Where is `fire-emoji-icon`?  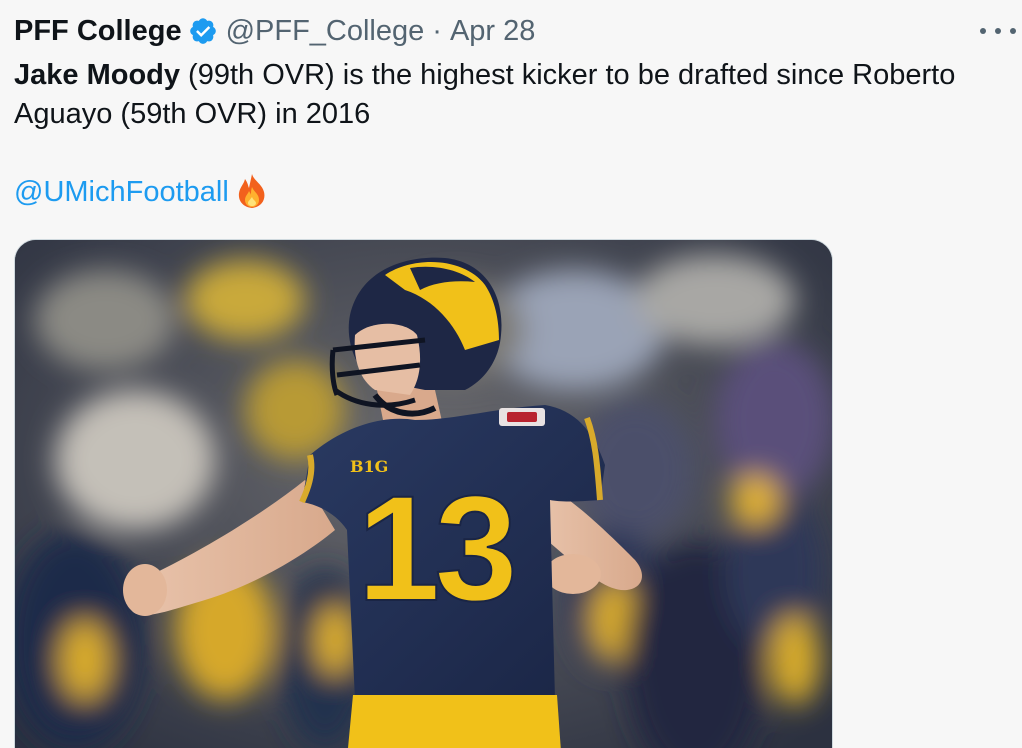
fire-emoji-icon is located at coordinates (251, 191).